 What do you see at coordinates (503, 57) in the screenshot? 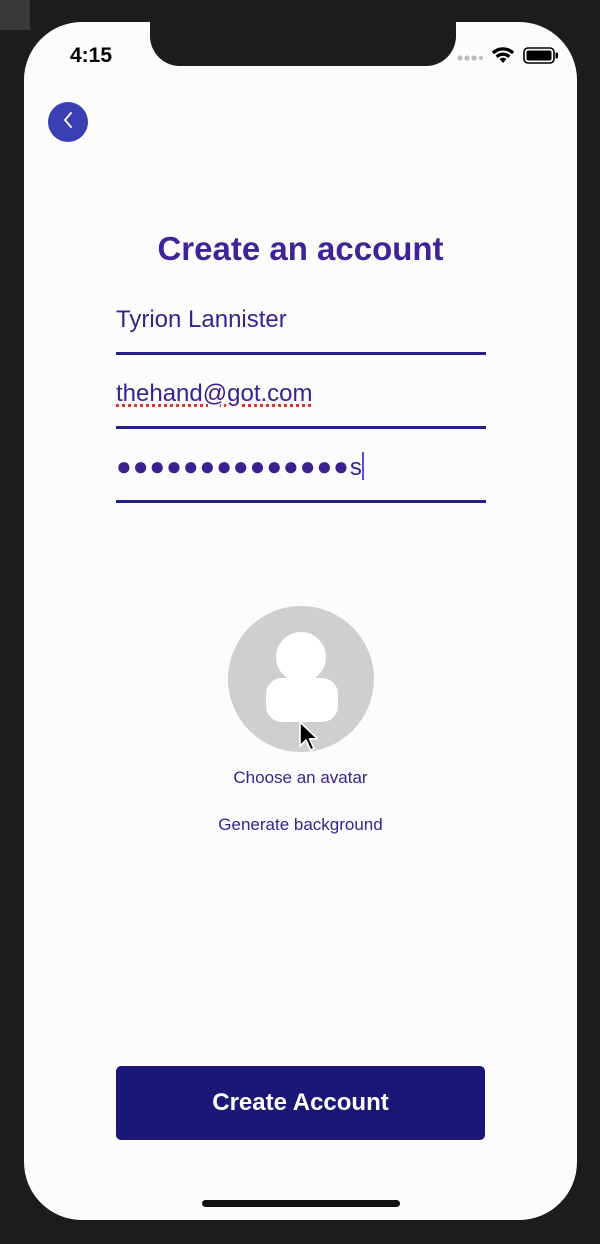
I see `wifi-icon` at bounding box center [503, 57].